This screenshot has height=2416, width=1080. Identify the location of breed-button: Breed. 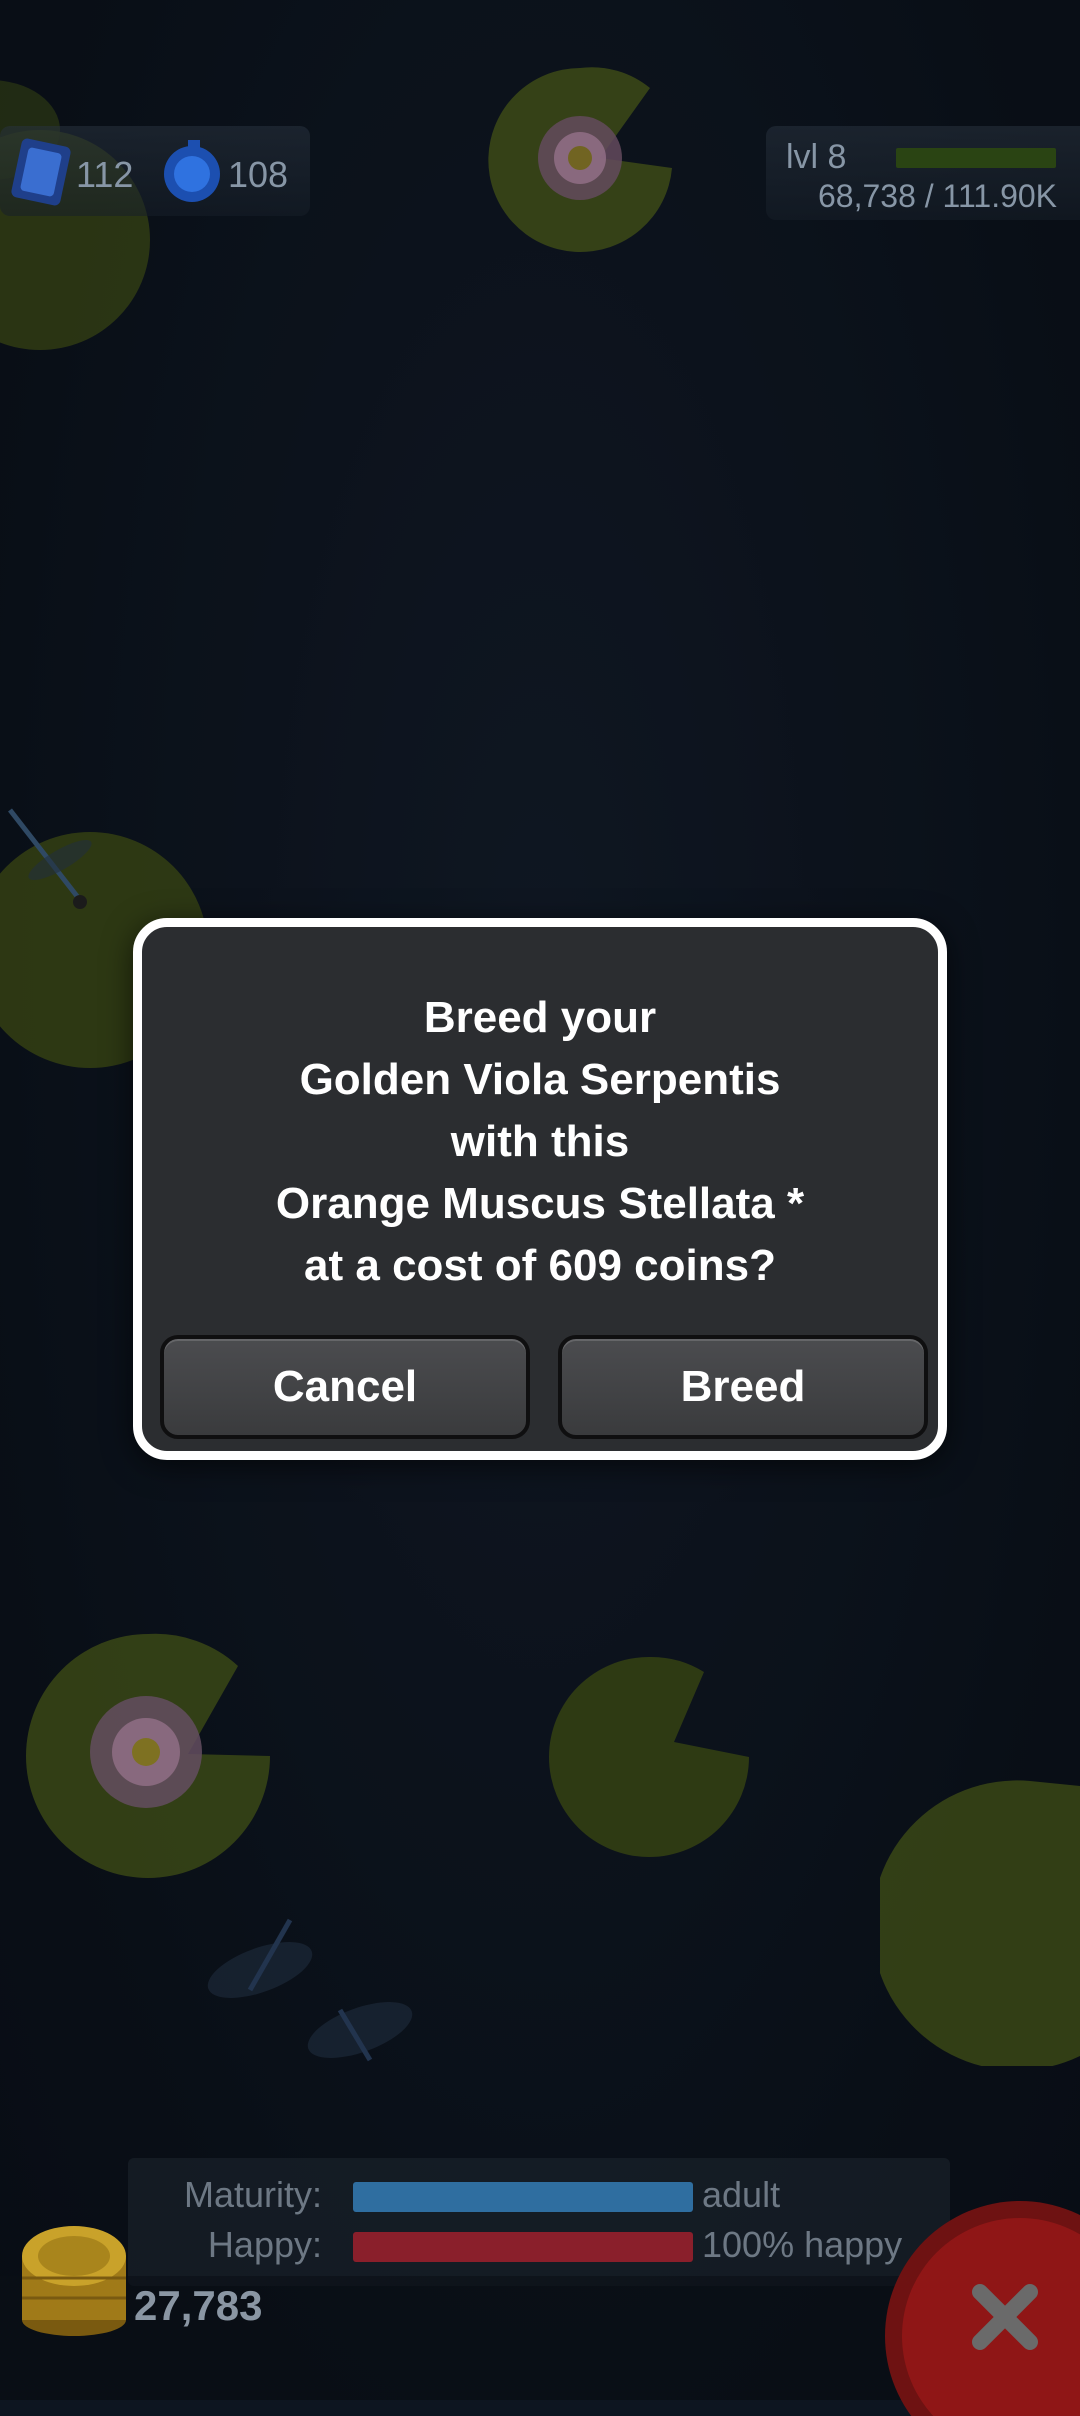
(743, 1387).